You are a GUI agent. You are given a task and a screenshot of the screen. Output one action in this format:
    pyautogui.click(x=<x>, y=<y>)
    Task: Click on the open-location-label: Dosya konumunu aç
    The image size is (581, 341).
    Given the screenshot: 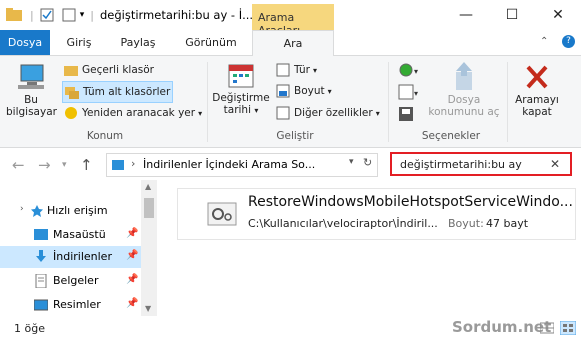 What is the action you would take?
    pyautogui.click(x=464, y=106)
    